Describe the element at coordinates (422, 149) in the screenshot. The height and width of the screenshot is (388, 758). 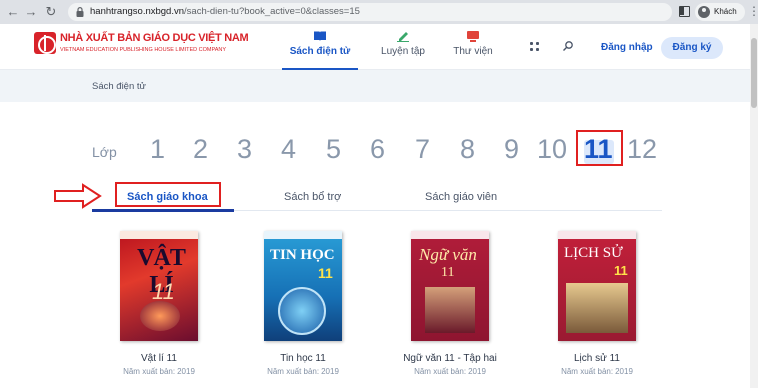
I see `grade-item: 7` at that location.